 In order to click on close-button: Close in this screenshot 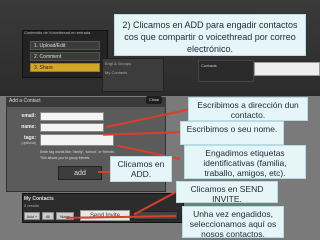, I will do `click(154, 100)`.